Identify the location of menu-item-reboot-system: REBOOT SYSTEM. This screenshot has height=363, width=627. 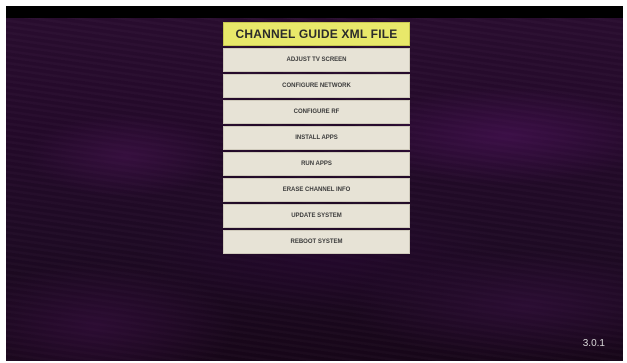
(316, 242).